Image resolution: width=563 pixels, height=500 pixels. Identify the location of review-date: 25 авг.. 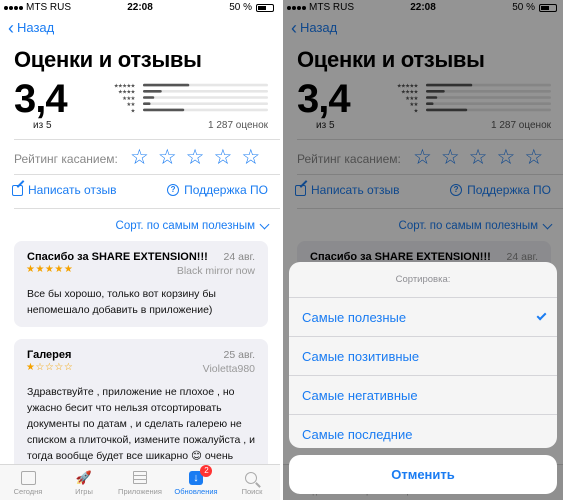
(239, 355).